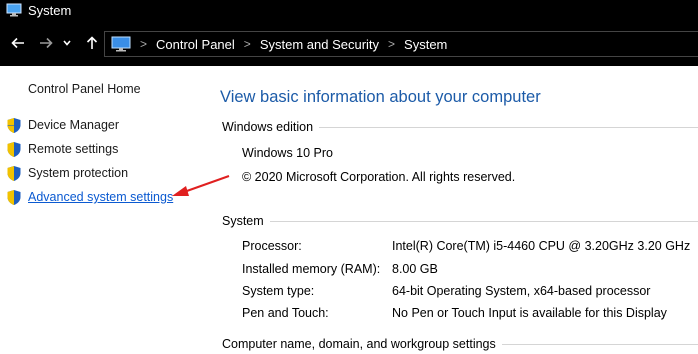 The width and height of the screenshot is (698, 354). What do you see at coordinates (121, 44) in the screenshot?
I see `computer-icon` at bounding box center [121, 44].